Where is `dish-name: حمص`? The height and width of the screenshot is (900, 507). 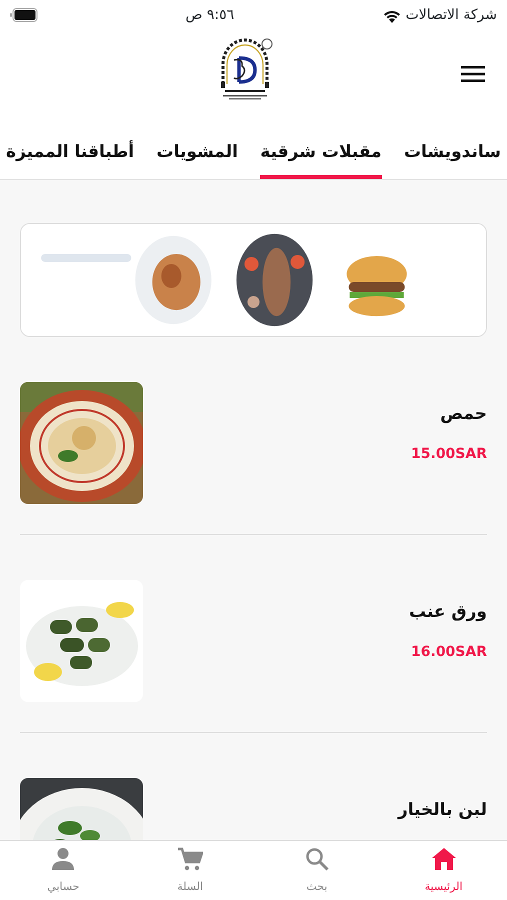 dish-name: حمص is located at coordinates (463, 414).